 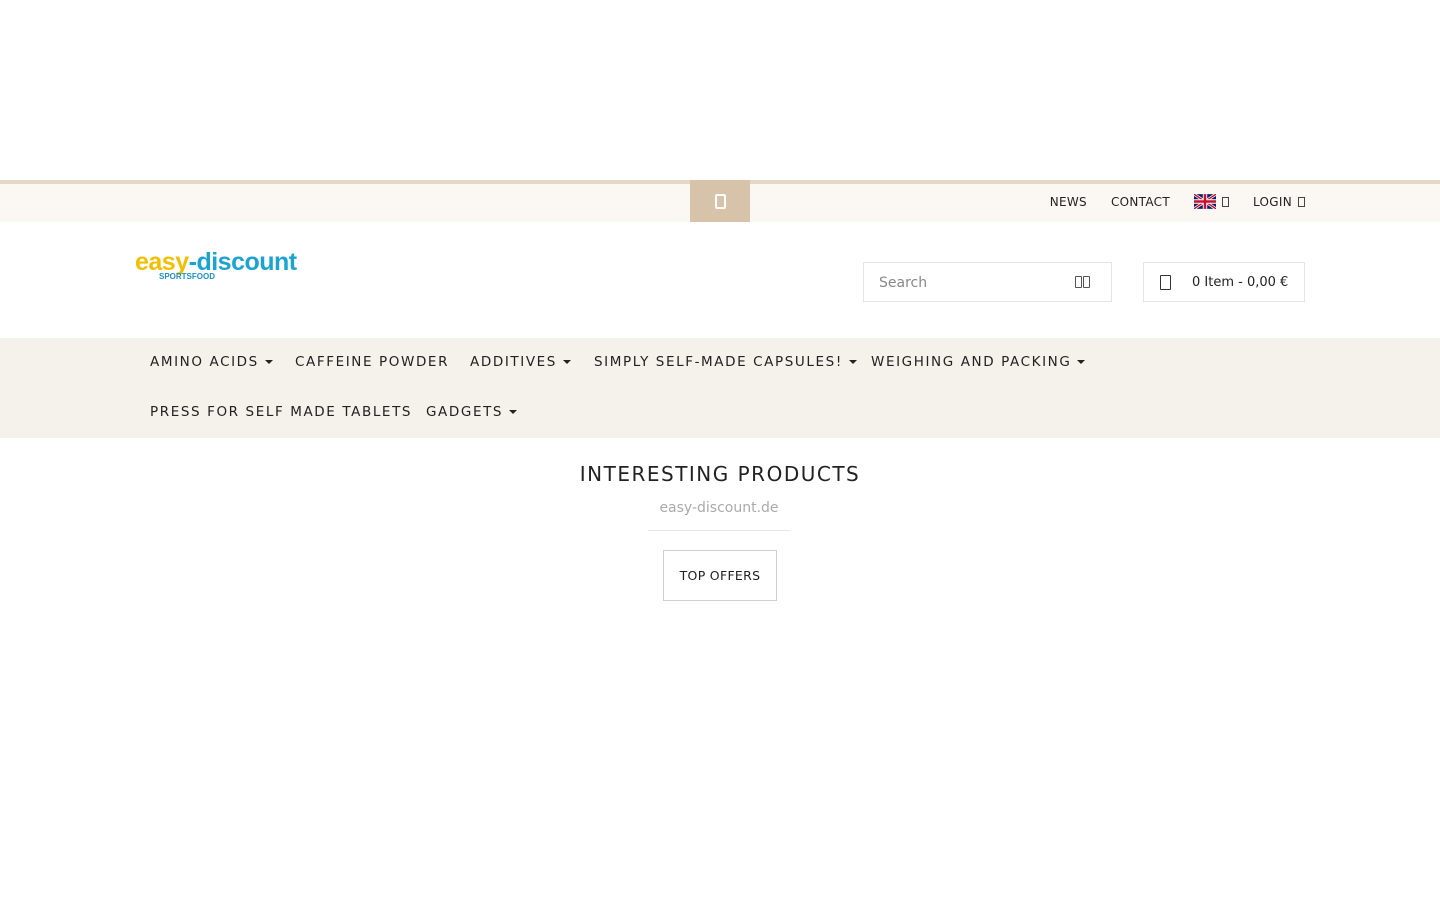 I want to click on section-subtitle: easy-discount.de, so click(x=719, y=515).